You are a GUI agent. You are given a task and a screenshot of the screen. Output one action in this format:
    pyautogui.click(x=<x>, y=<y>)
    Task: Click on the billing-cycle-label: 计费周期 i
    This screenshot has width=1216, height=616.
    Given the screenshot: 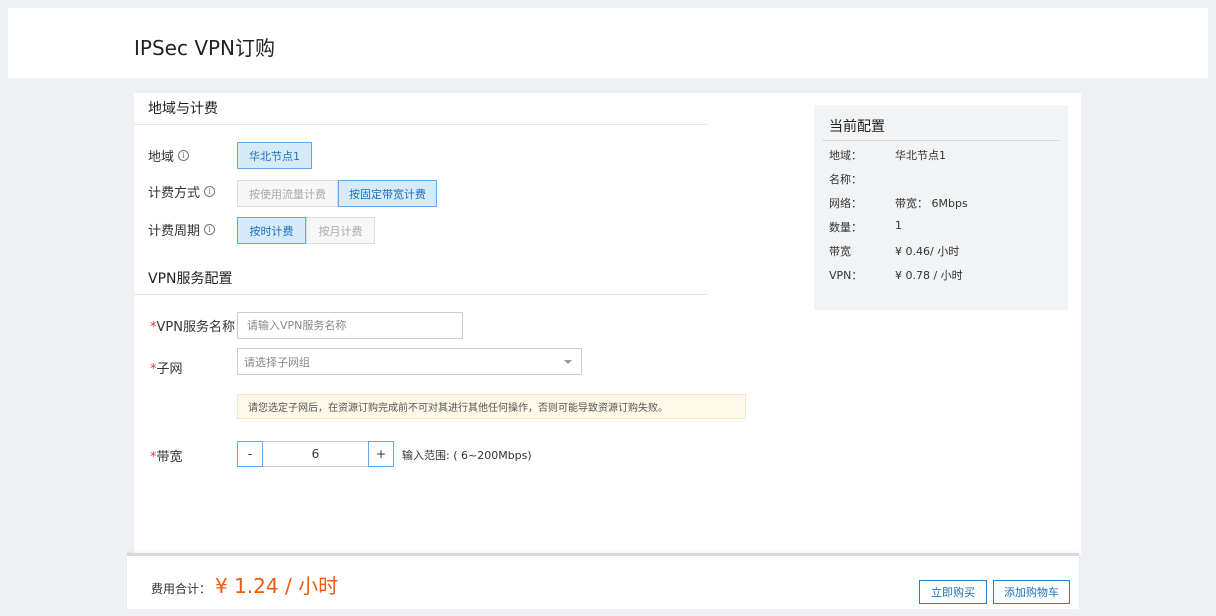 What is the action you would take?
    pyautogui.click(x=182, y=229)
    